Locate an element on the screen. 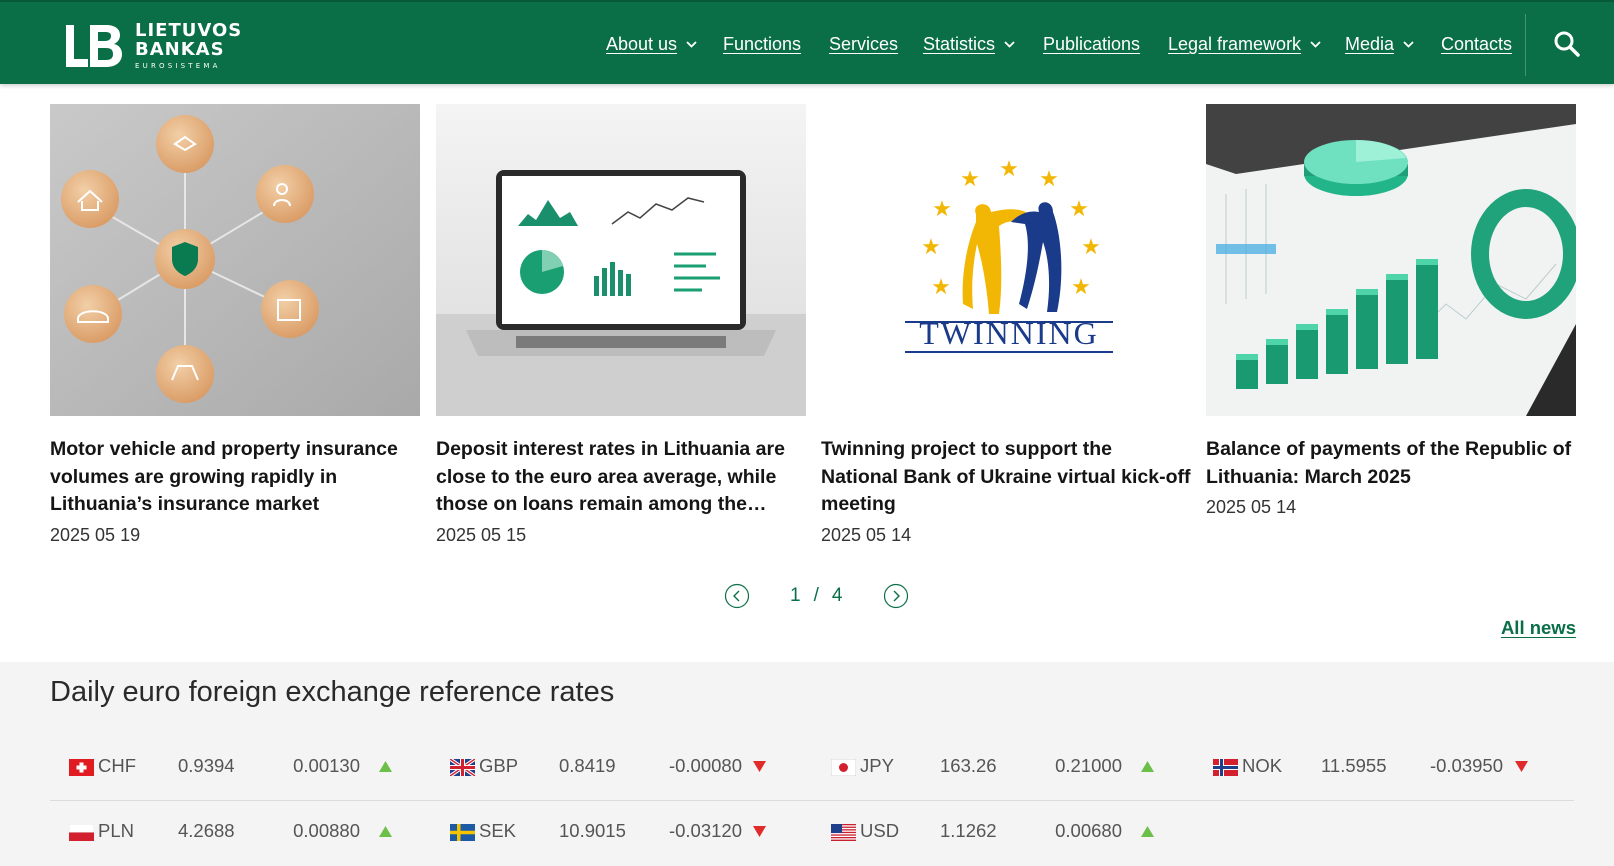 Image resolution: width=1614 pixels, height=866 pixels. news-date: 2025 05 19 is located at coordinates (95, 534).